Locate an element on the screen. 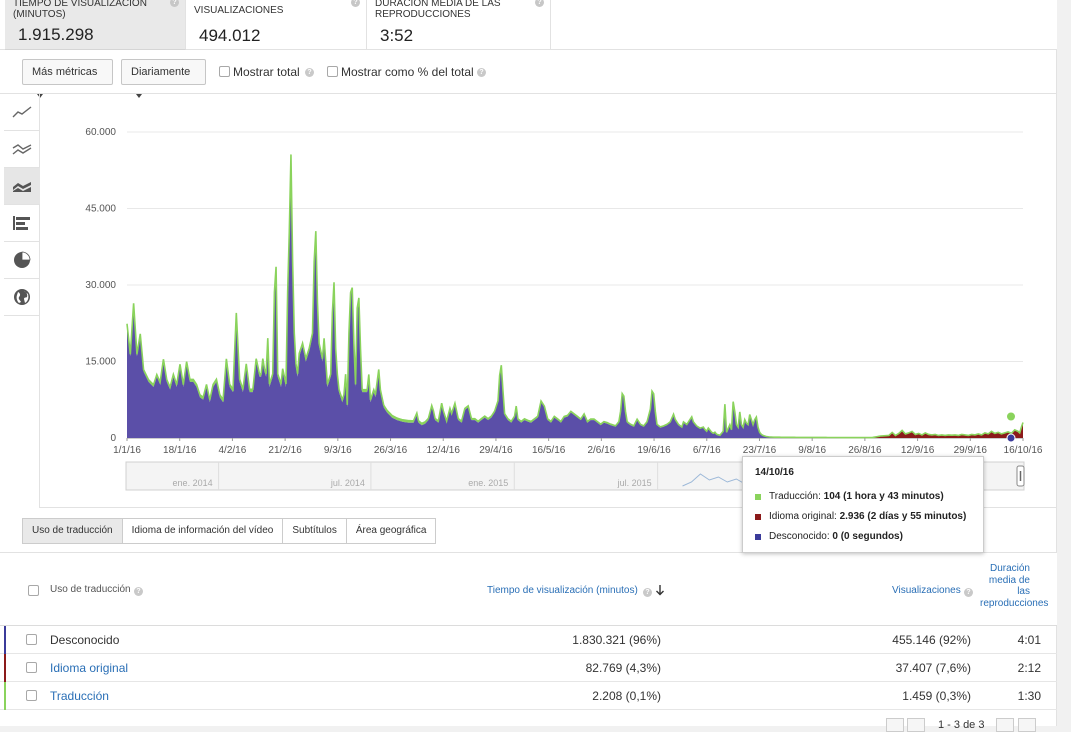  tooltip-value: 2.936 (2 días y 55 minutos) is located at coordinates (903, 516).